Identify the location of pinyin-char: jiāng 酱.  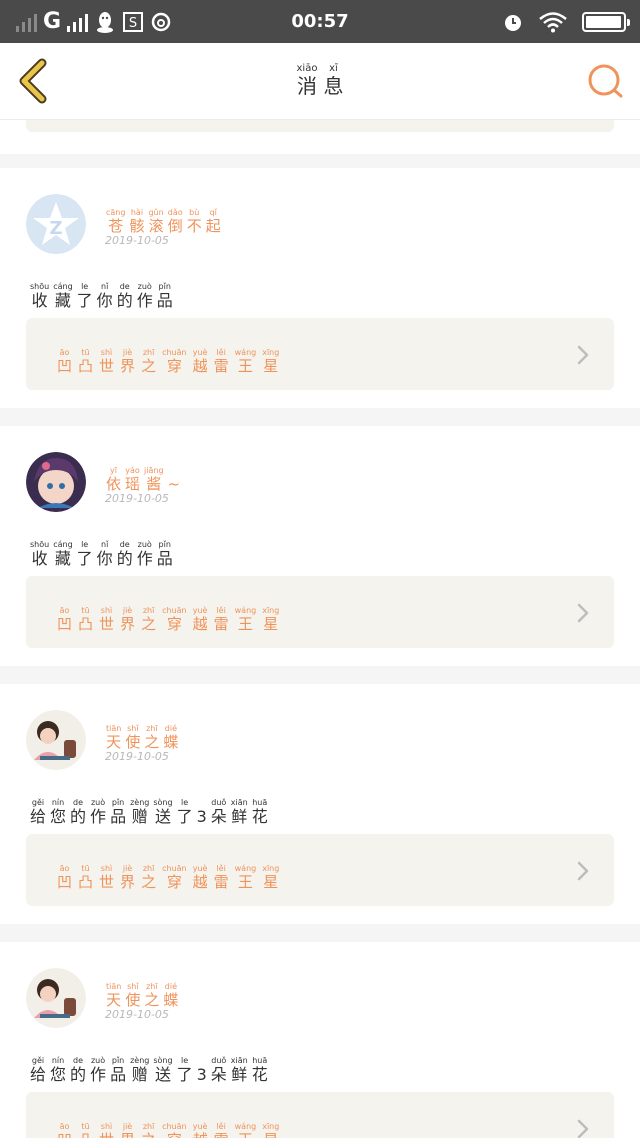
(154, 479).